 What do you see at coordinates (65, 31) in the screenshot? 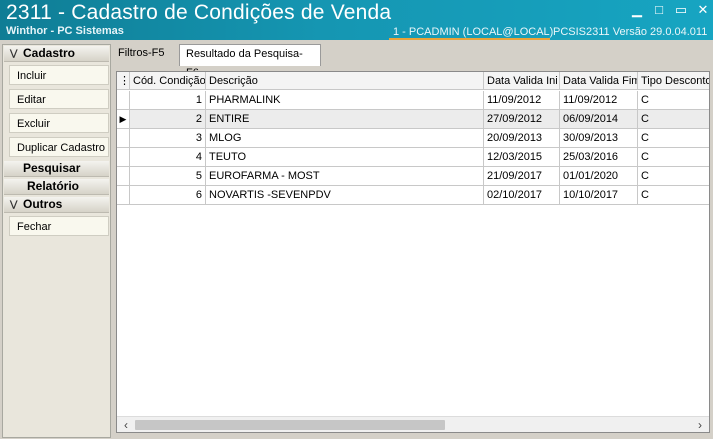
I see `window-subtitle: Winthor - PC Sistemas` at bounding box center [65, 31].